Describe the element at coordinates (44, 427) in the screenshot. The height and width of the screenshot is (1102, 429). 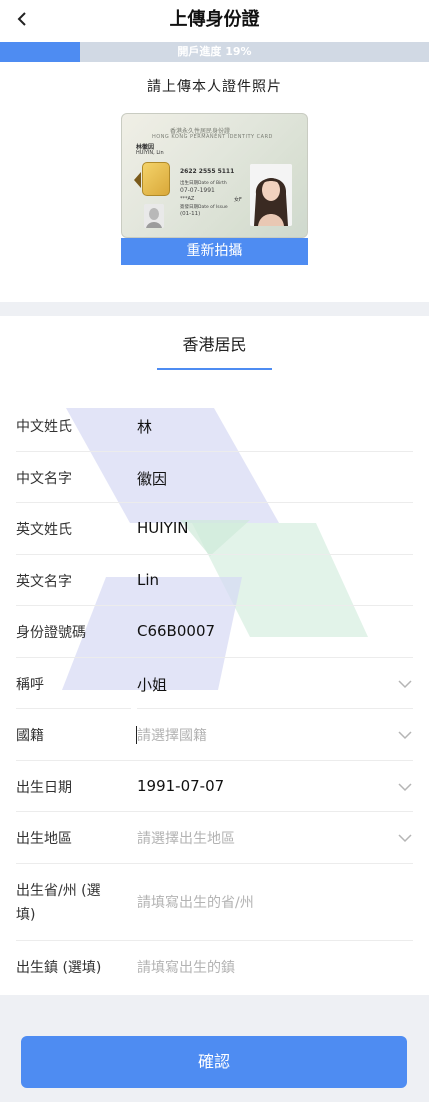
I see `cn-surname-label: 中文姓氏` at that location.